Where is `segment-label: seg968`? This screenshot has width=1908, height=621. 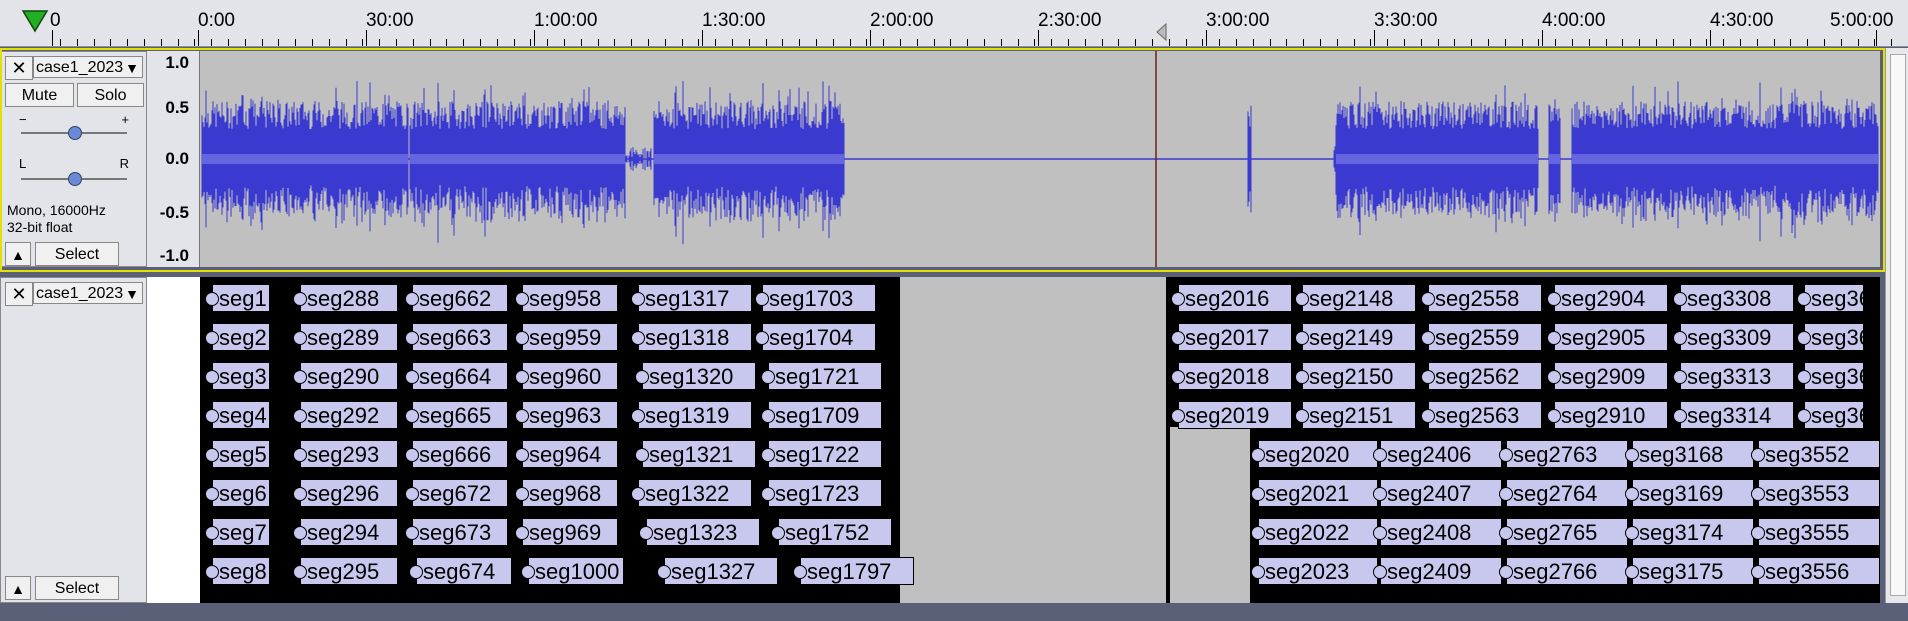 segment-label: seg968 is located at coordinates (570, 493).